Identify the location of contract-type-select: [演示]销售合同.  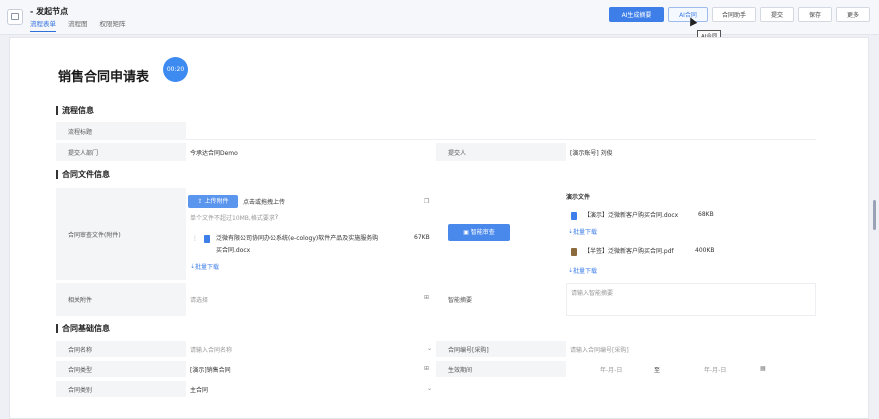
(311, 369).